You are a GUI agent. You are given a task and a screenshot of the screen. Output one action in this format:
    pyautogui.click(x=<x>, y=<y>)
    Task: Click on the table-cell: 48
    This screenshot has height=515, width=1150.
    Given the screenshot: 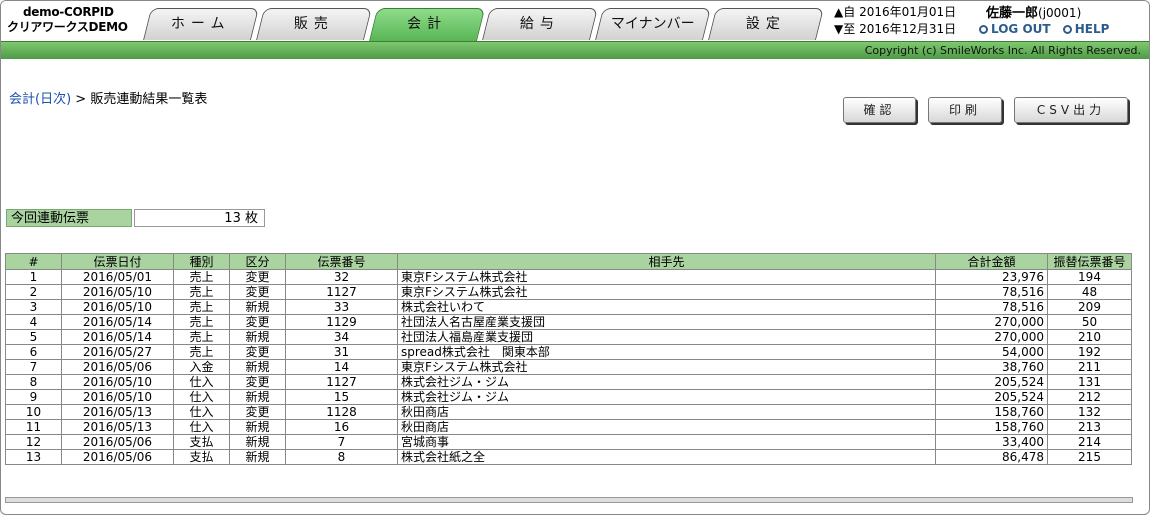 What is the action you would take?
    pyautogui.click(x=1089, y=292)
    